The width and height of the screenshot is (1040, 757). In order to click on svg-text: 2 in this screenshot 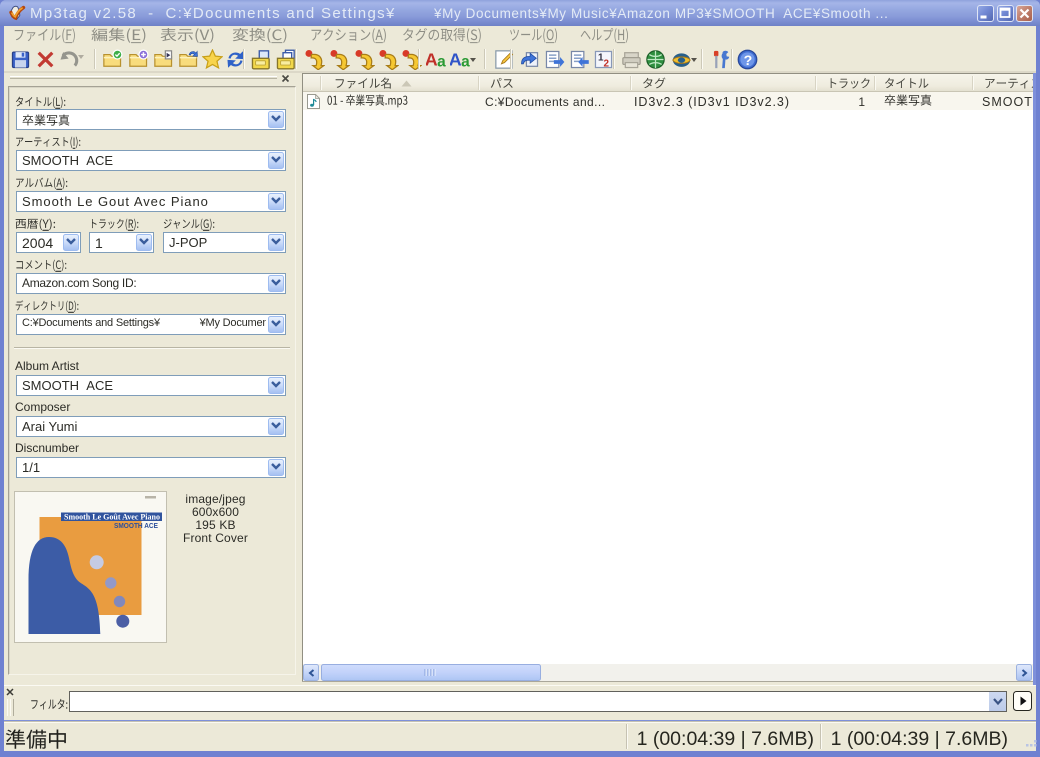, I will do `click(607, 63)`.